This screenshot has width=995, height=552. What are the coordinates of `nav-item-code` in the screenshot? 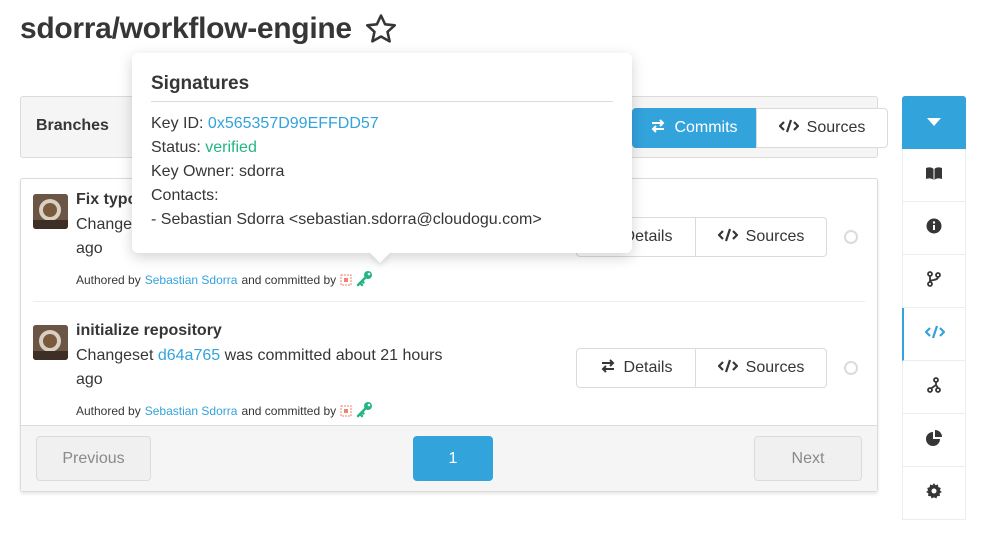 It's located at (934, 334).